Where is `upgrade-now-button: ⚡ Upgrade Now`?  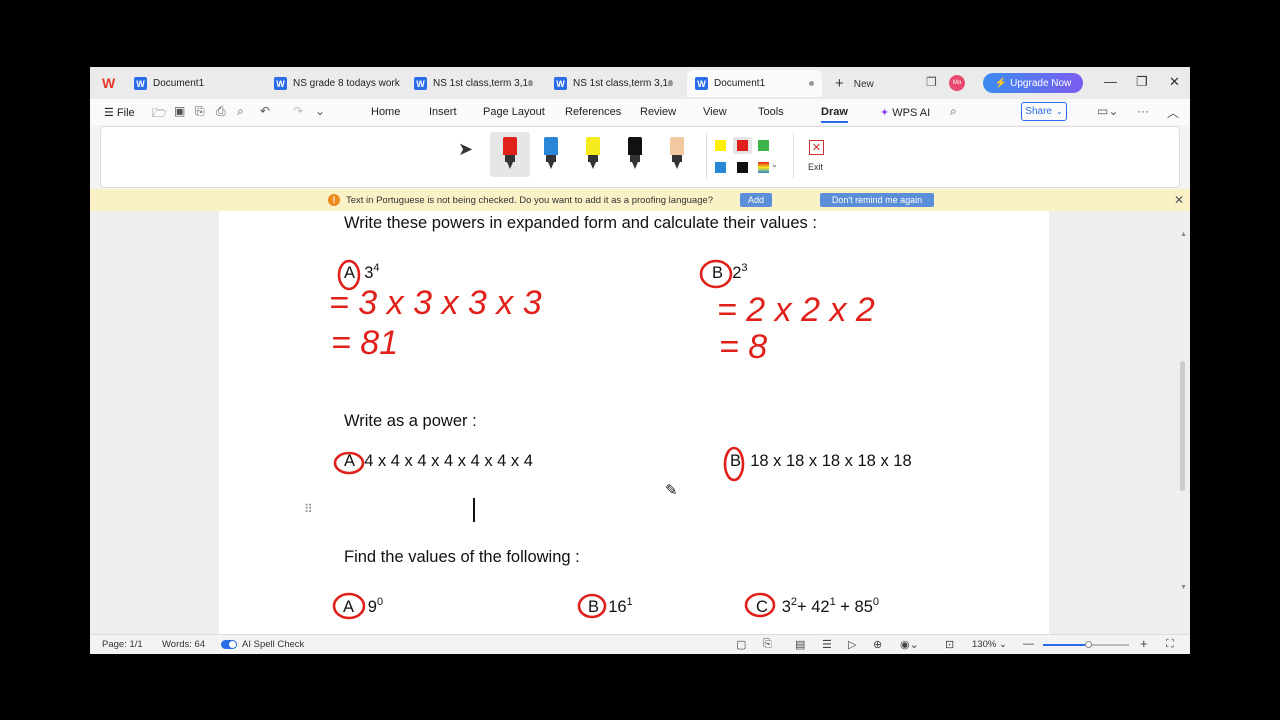 upgrade-now-button: ⚡ Upgrade Now is located at coordinates (1033, 83).